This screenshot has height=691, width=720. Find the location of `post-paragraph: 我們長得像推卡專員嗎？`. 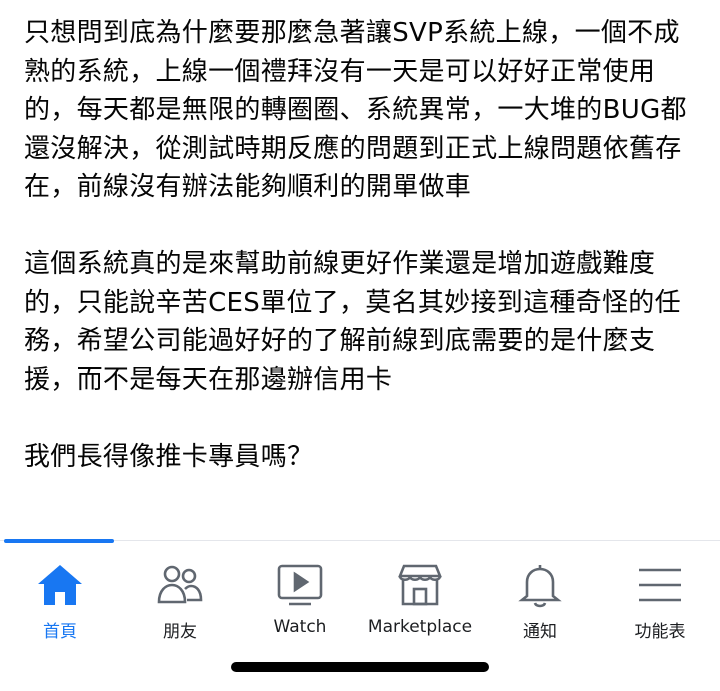

post-paragraph: 我們長得像推卡專員嗎？ is located at coordinates (169, 456).